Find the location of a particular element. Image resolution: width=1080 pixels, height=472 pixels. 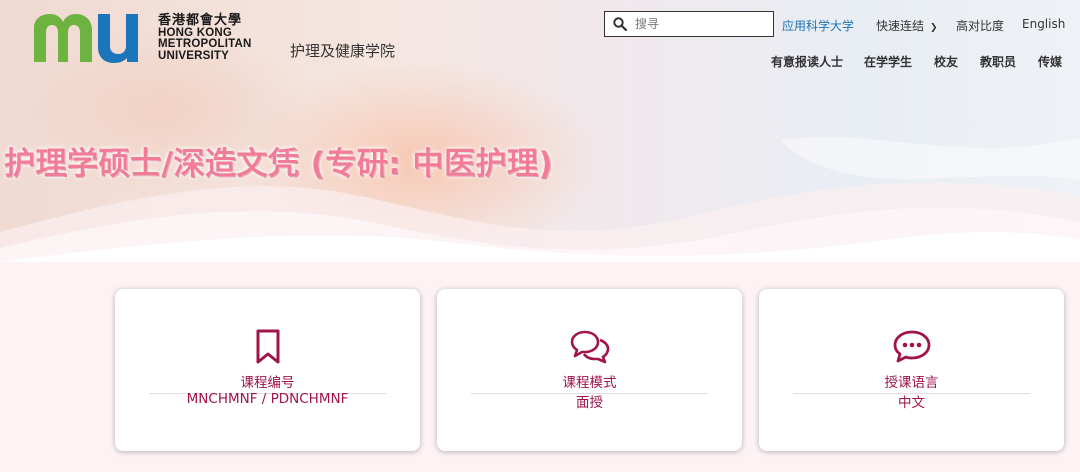

card-value: 面授 is located at coordinates (589, 403).